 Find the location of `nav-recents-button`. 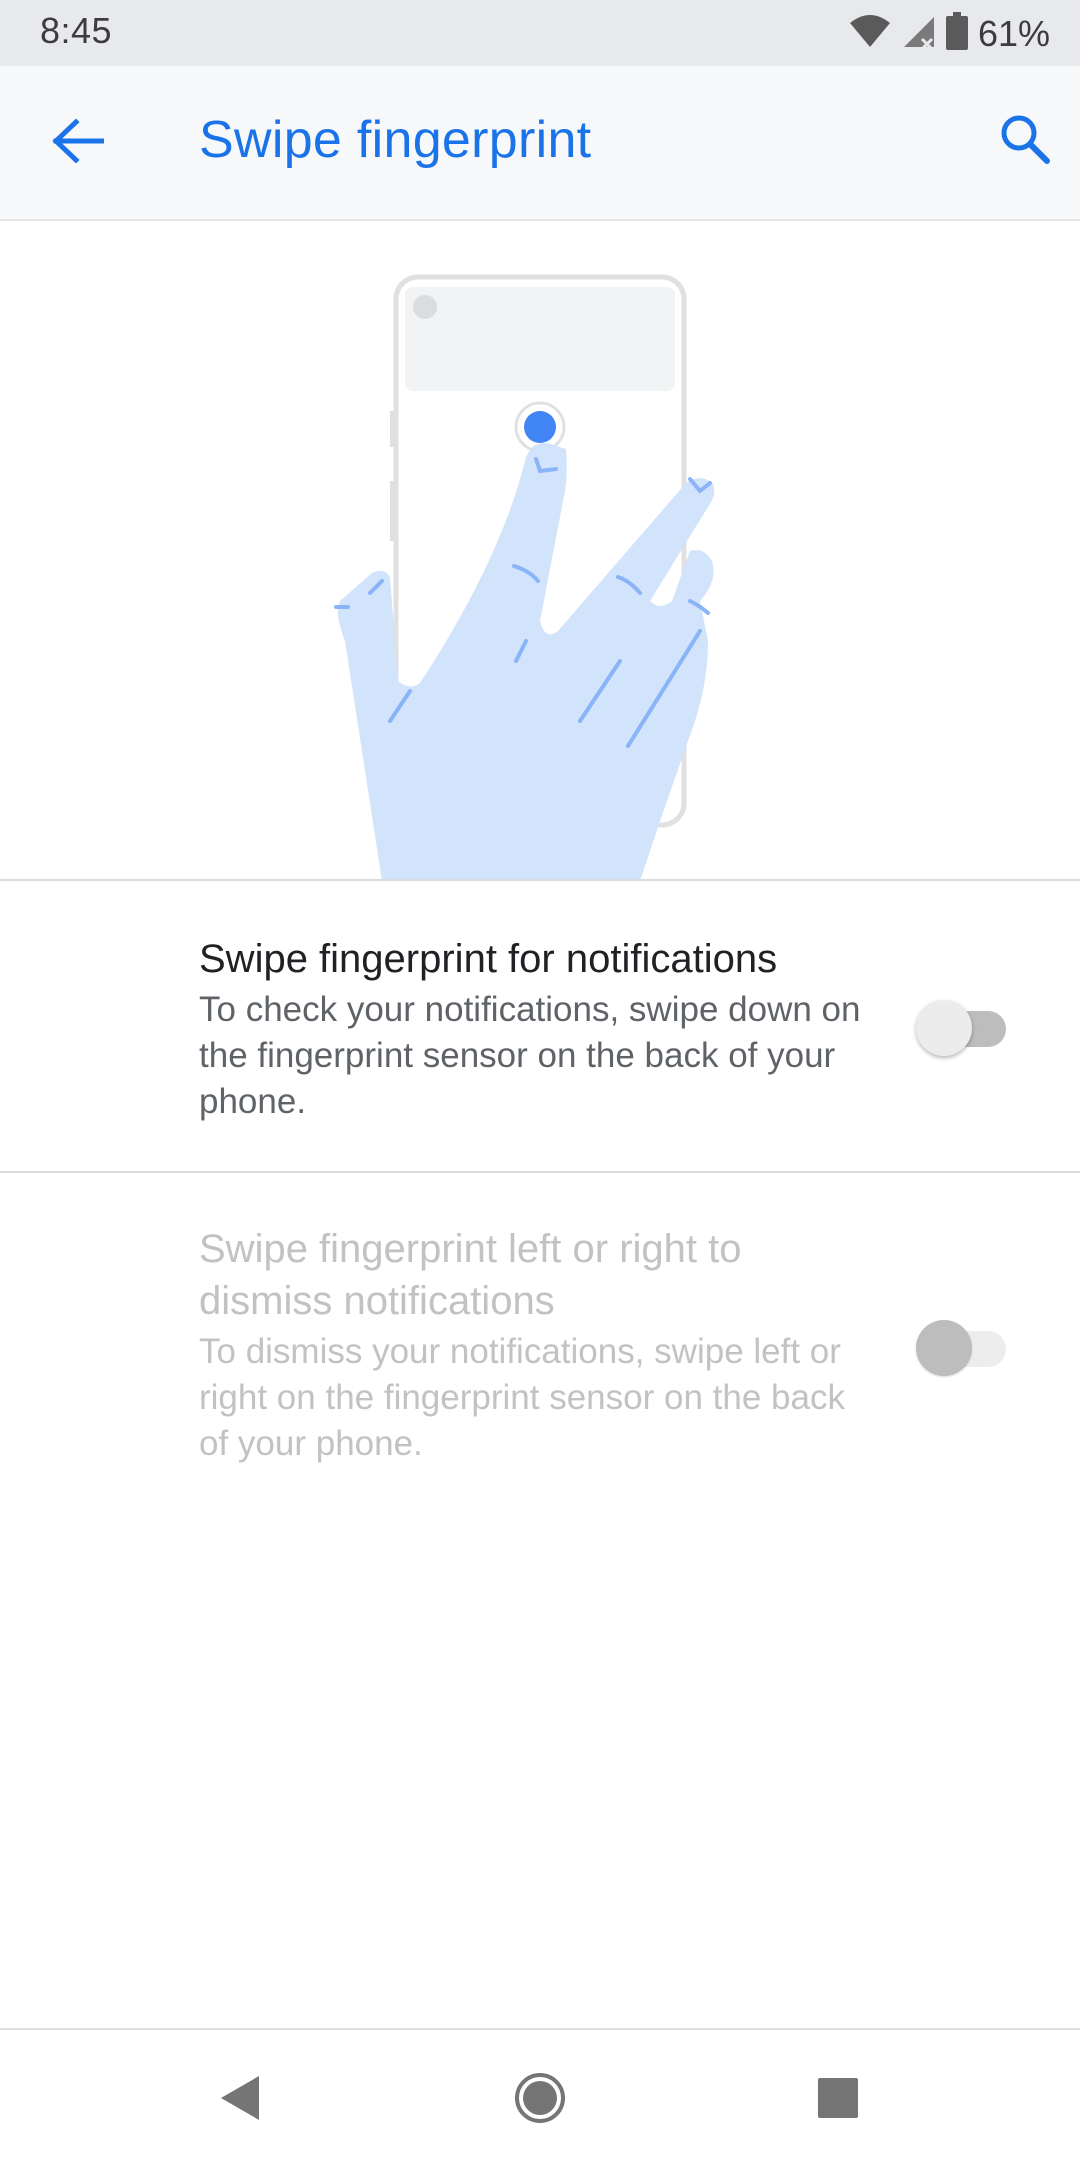

nav-recents-button is located at coordinates (838, 2100).